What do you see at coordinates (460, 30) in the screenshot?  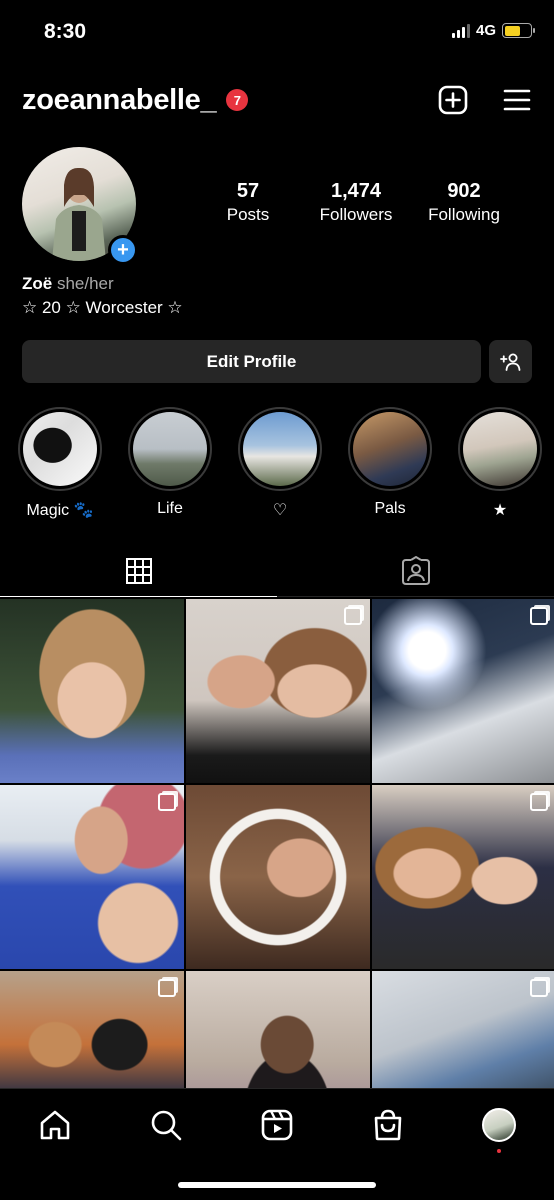 I see `signal-icon` at bounding box center [460, 30].